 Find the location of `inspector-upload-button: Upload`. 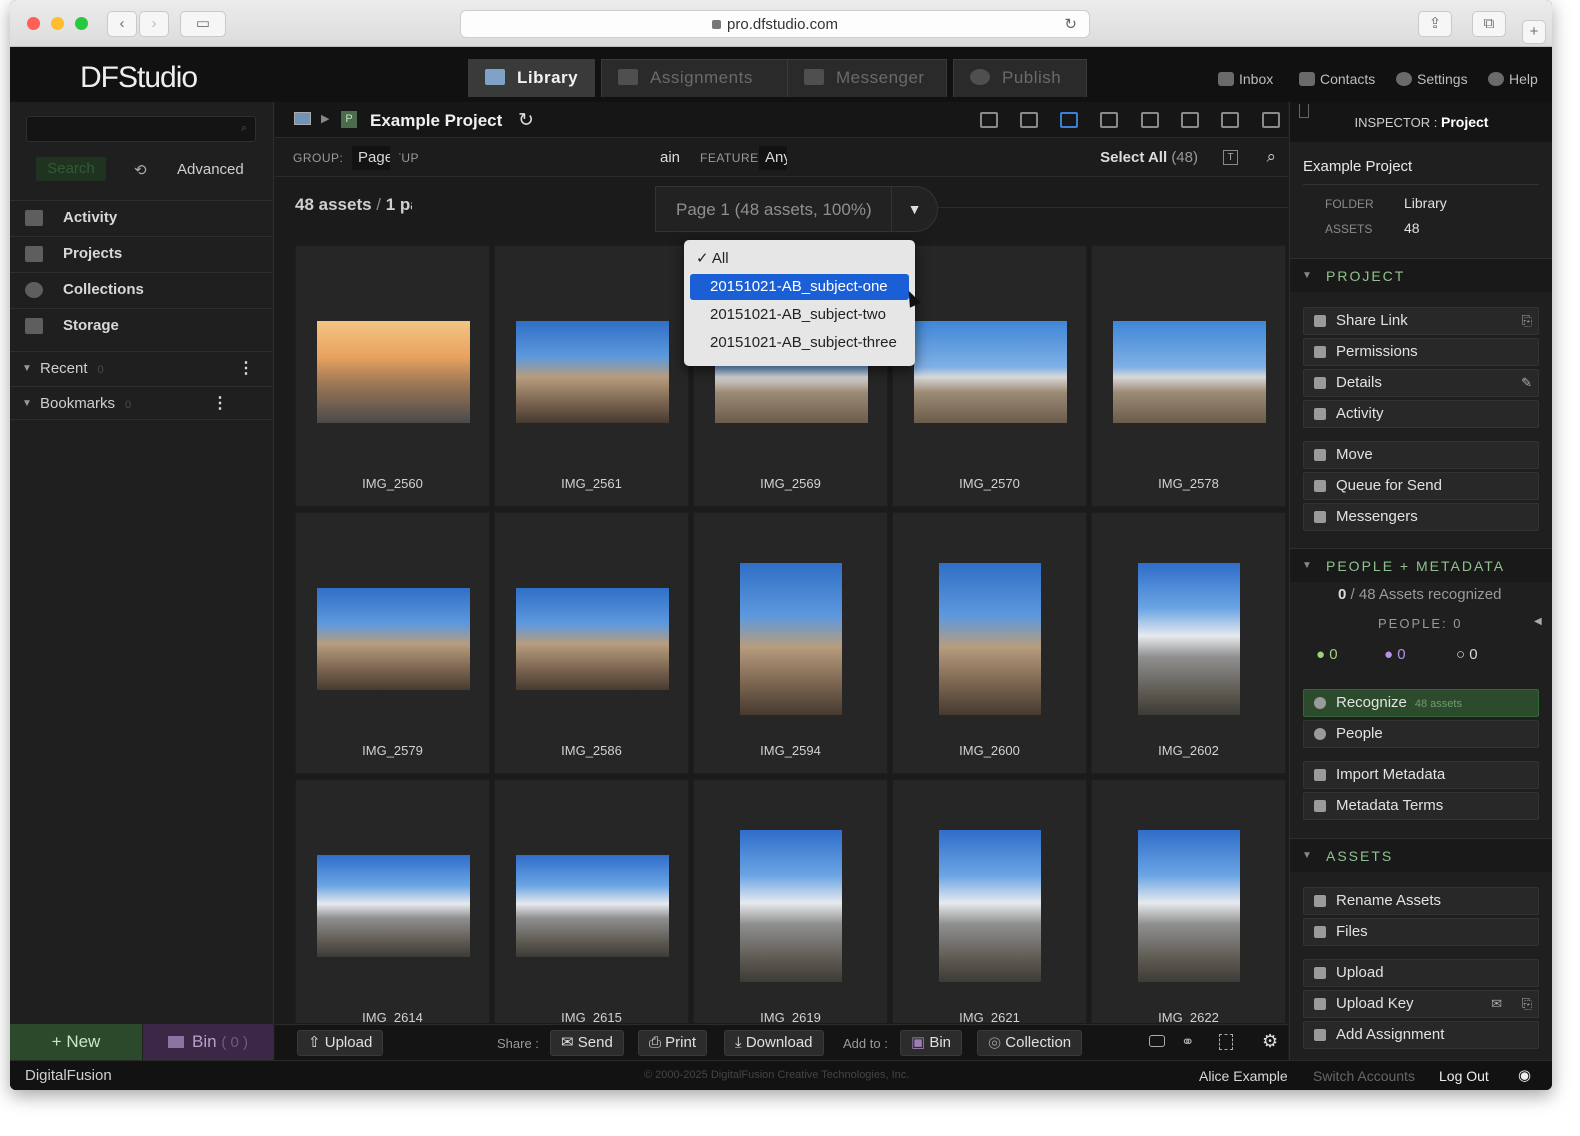

inspector-upload-button: Upload is located at coordinates (1421, 973).